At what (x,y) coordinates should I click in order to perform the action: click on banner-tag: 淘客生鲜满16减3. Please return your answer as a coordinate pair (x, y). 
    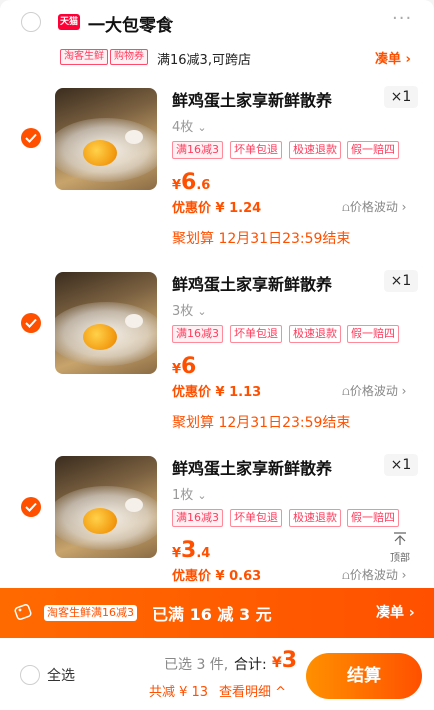
    Looking at the image, I should click on (90, 613).